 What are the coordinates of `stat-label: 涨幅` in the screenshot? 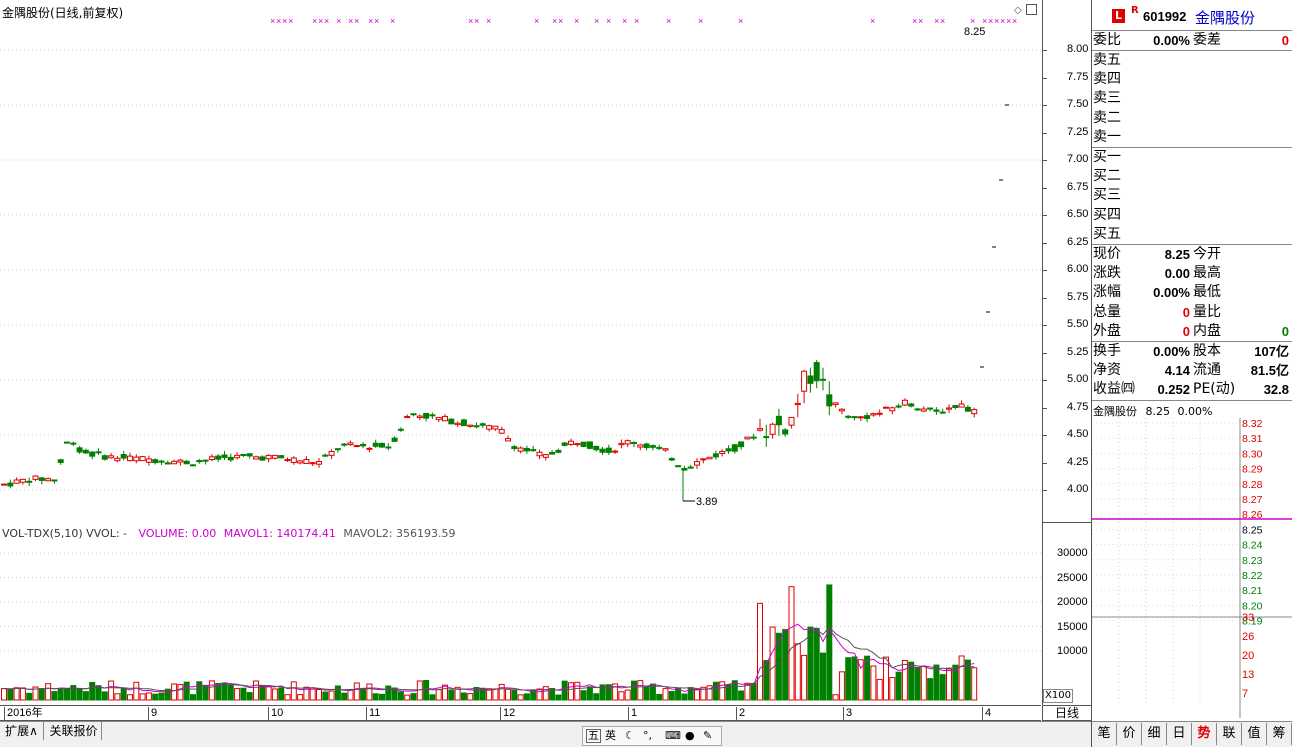 It's located at (1107, 292).